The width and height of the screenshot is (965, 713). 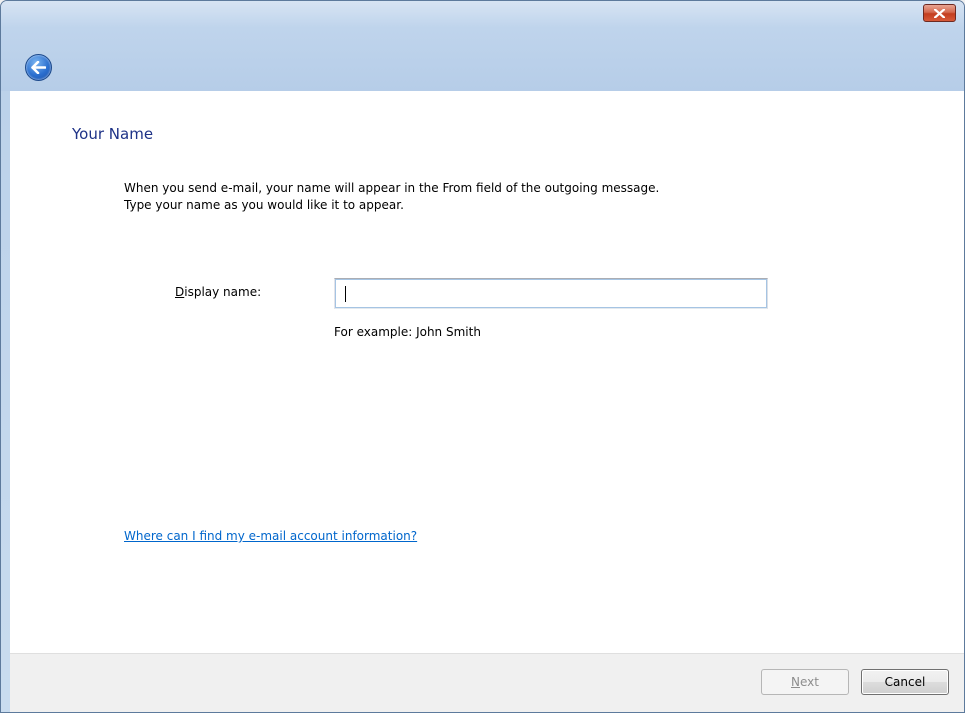 I want to click on next-button: Next, so click(x=805, y=682).